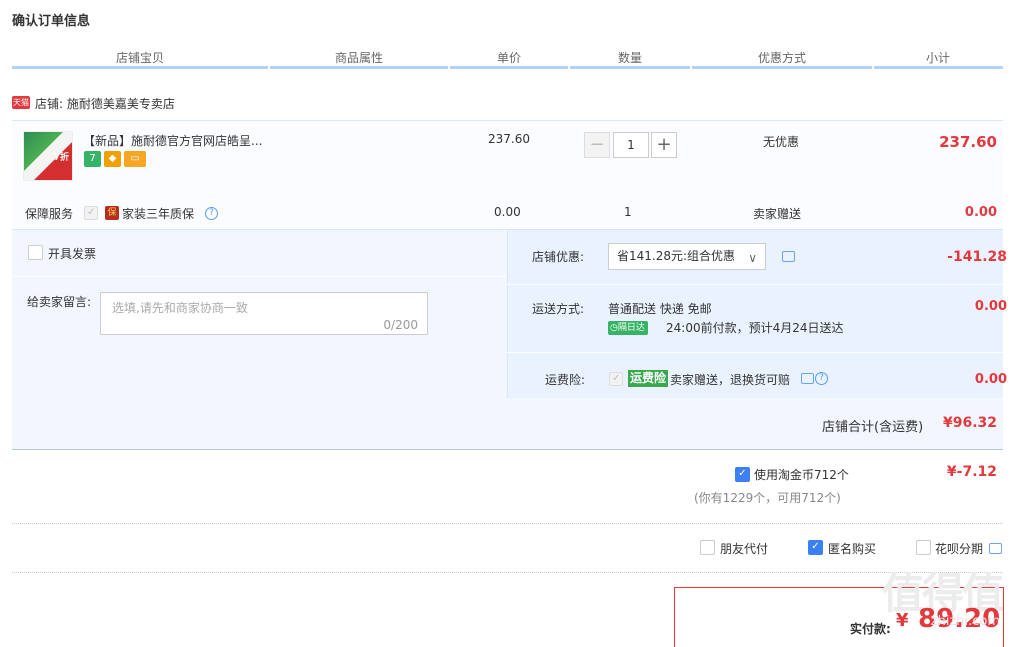 The width and height of the screenshot is (1014, 647). Describe the element at coordinates (72, 254) in the screenshot. I see `invoice-label: 开具发票` at that location.